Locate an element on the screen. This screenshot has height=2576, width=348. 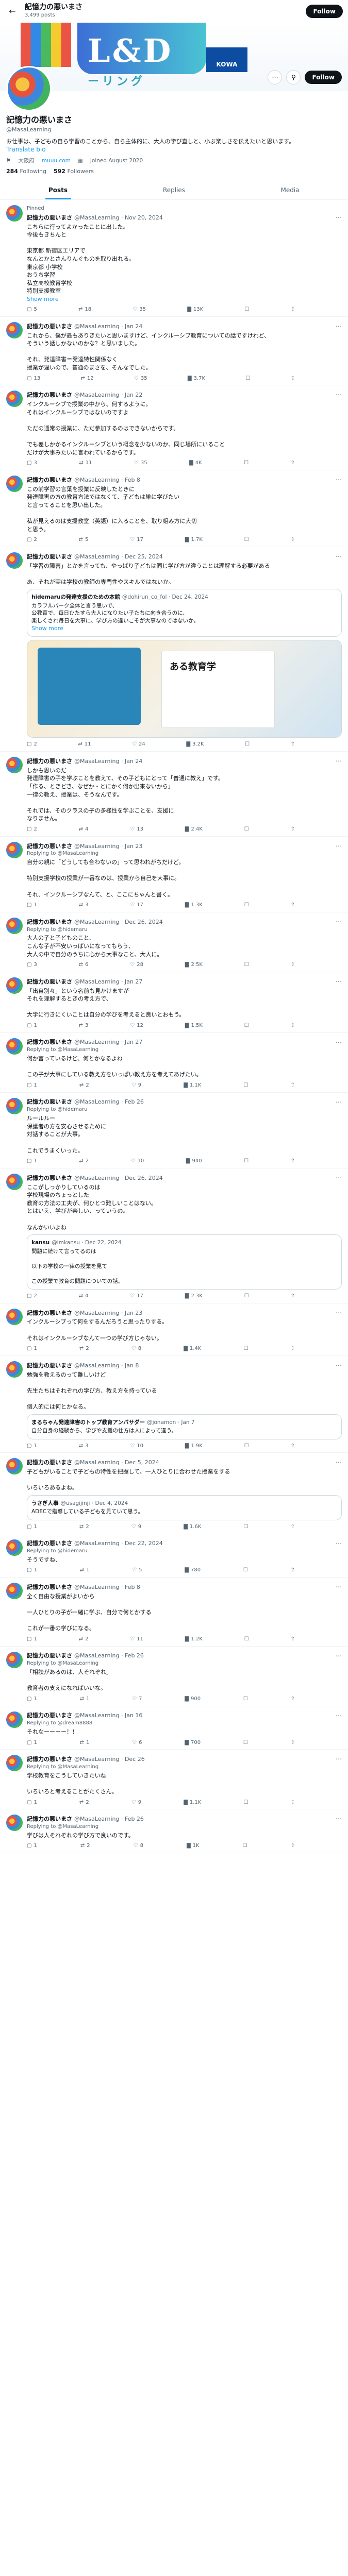
repost-button: ⇄ 3 is located at coordinates (84, 1025).